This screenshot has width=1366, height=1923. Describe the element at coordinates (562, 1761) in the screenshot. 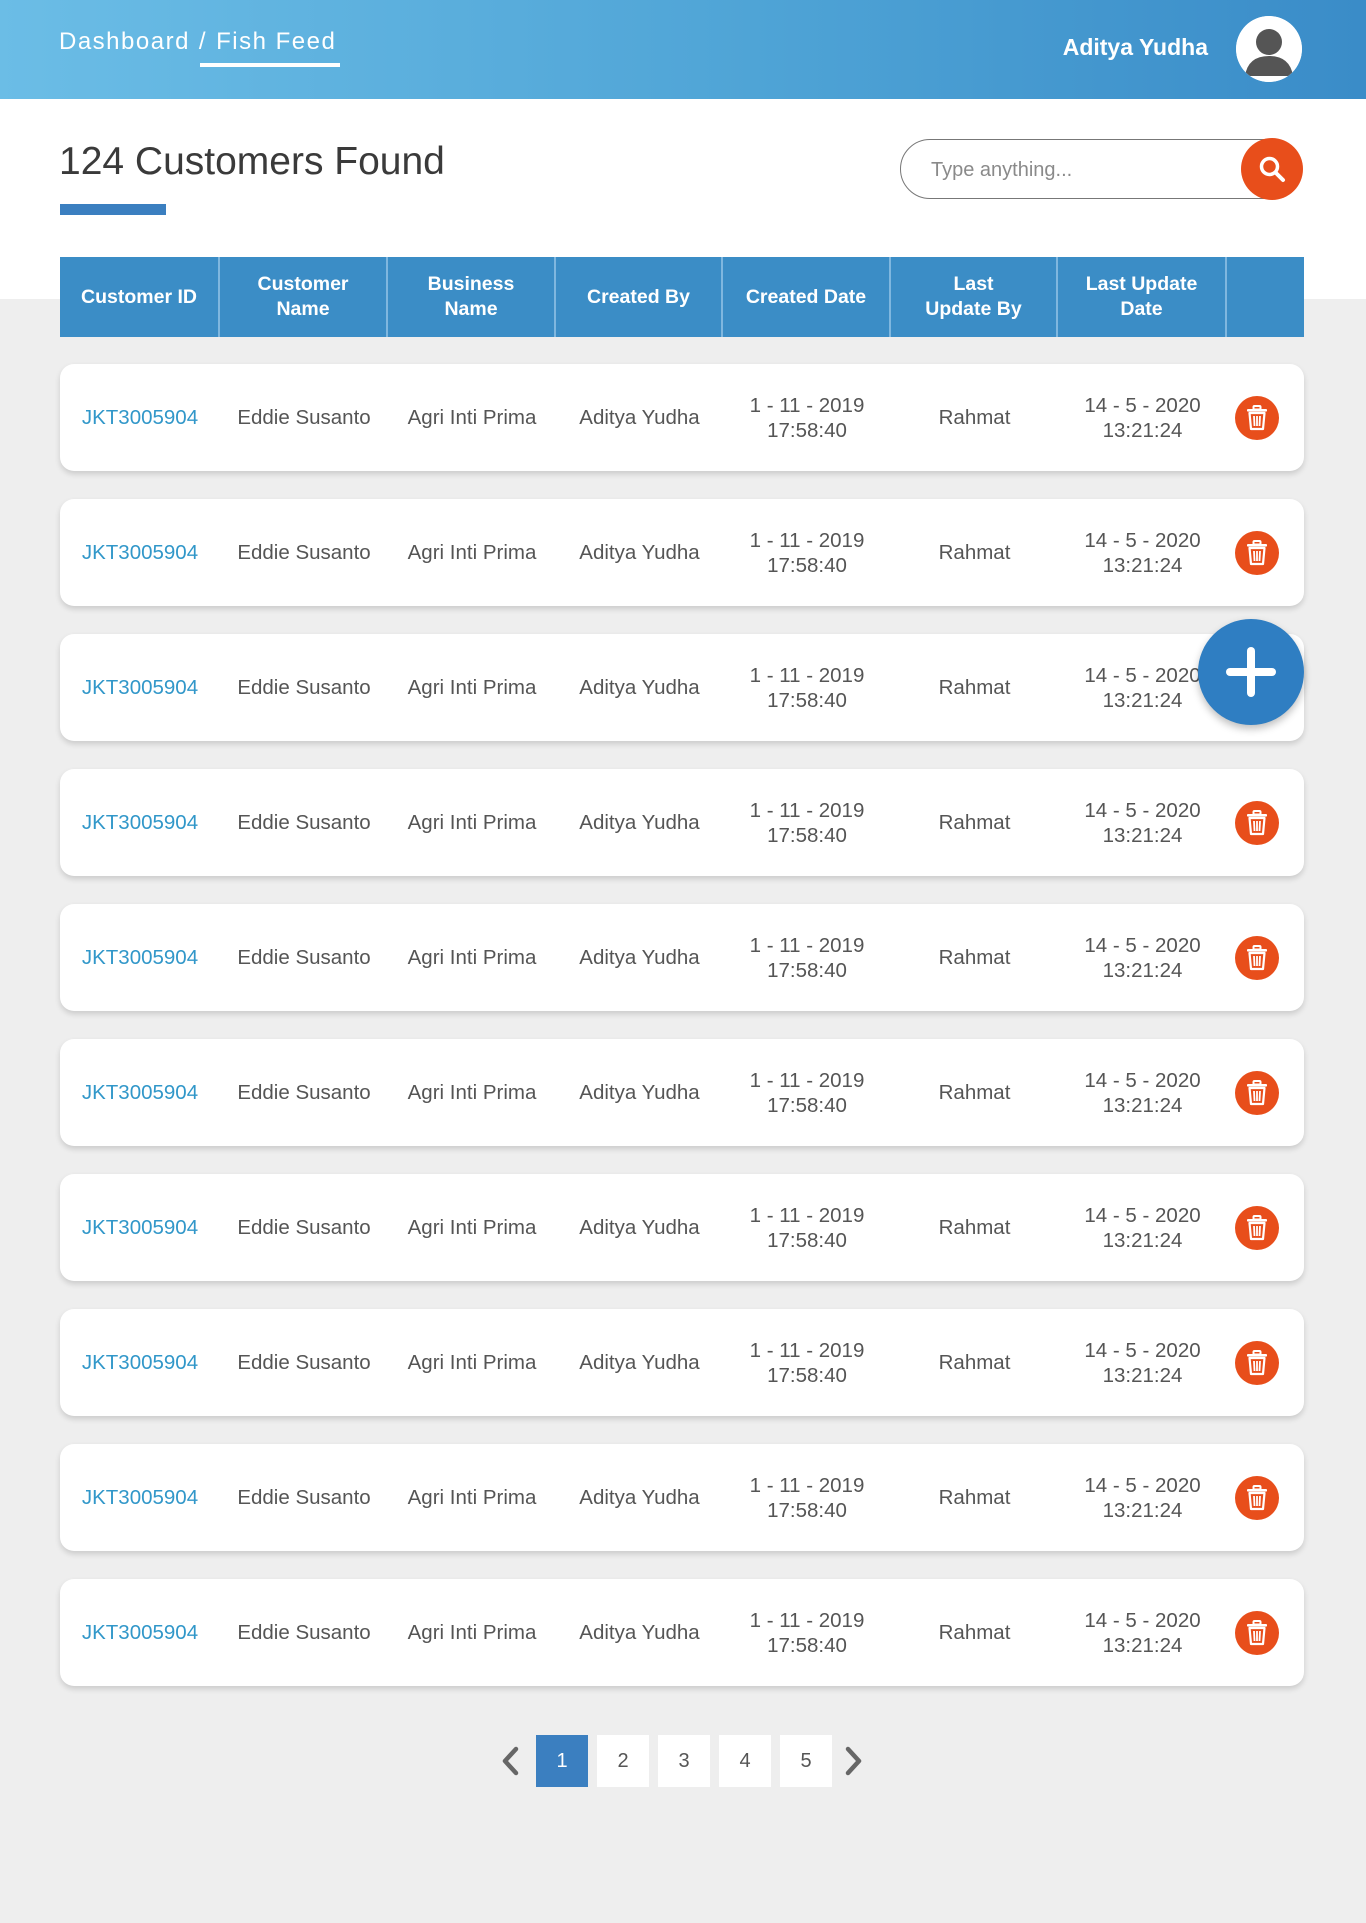

I see `page-button: 1` at that location.